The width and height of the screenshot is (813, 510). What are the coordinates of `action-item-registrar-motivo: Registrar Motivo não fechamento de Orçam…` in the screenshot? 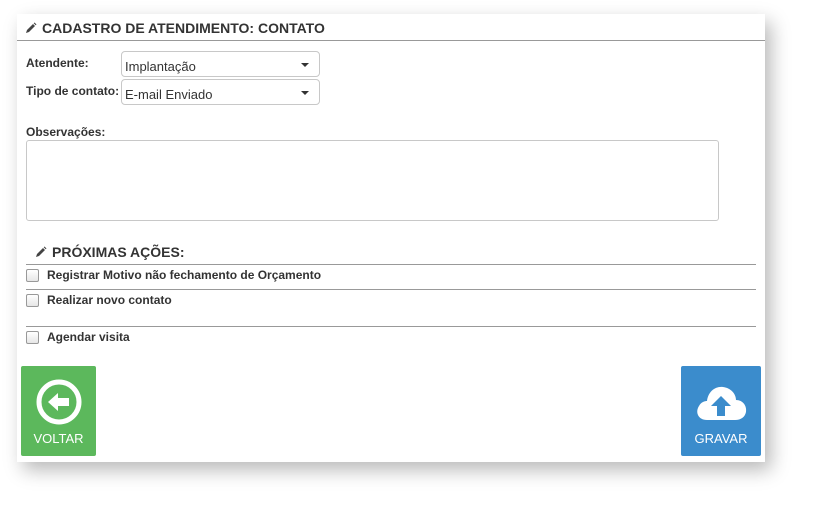 It's located at (173, 275).